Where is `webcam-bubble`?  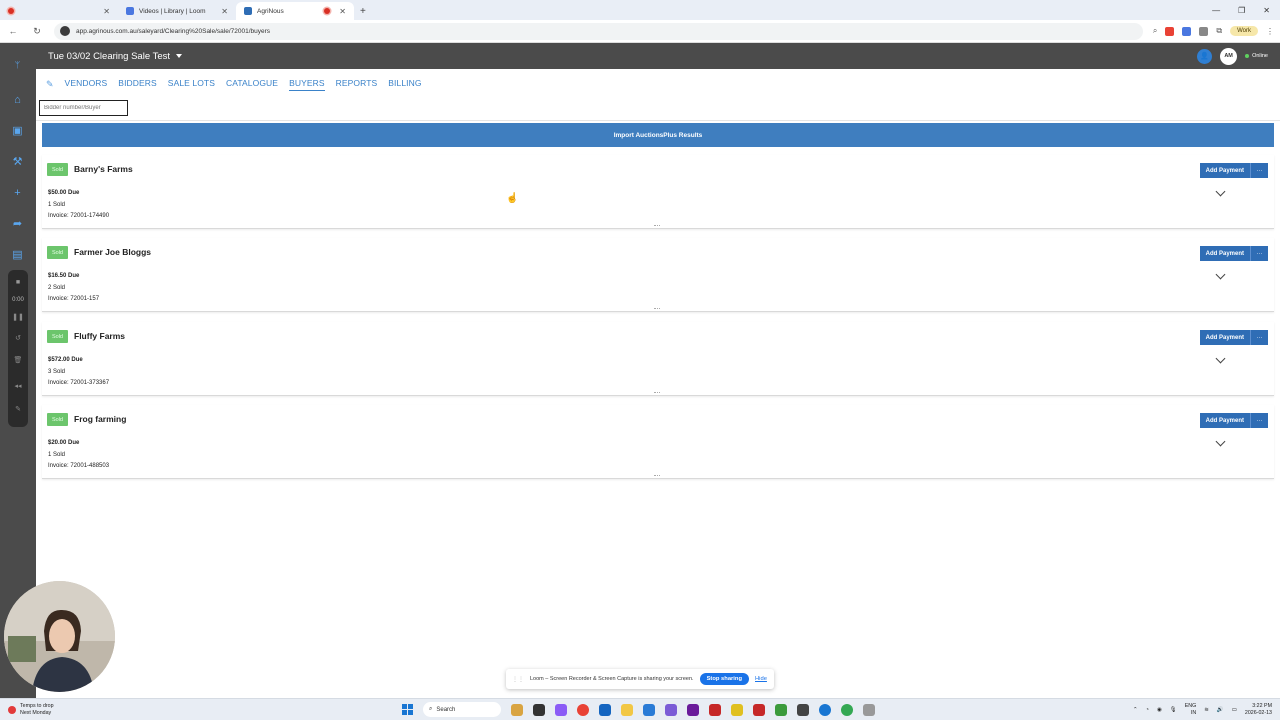
webcam-bubble is located at coordinates (59, 636).